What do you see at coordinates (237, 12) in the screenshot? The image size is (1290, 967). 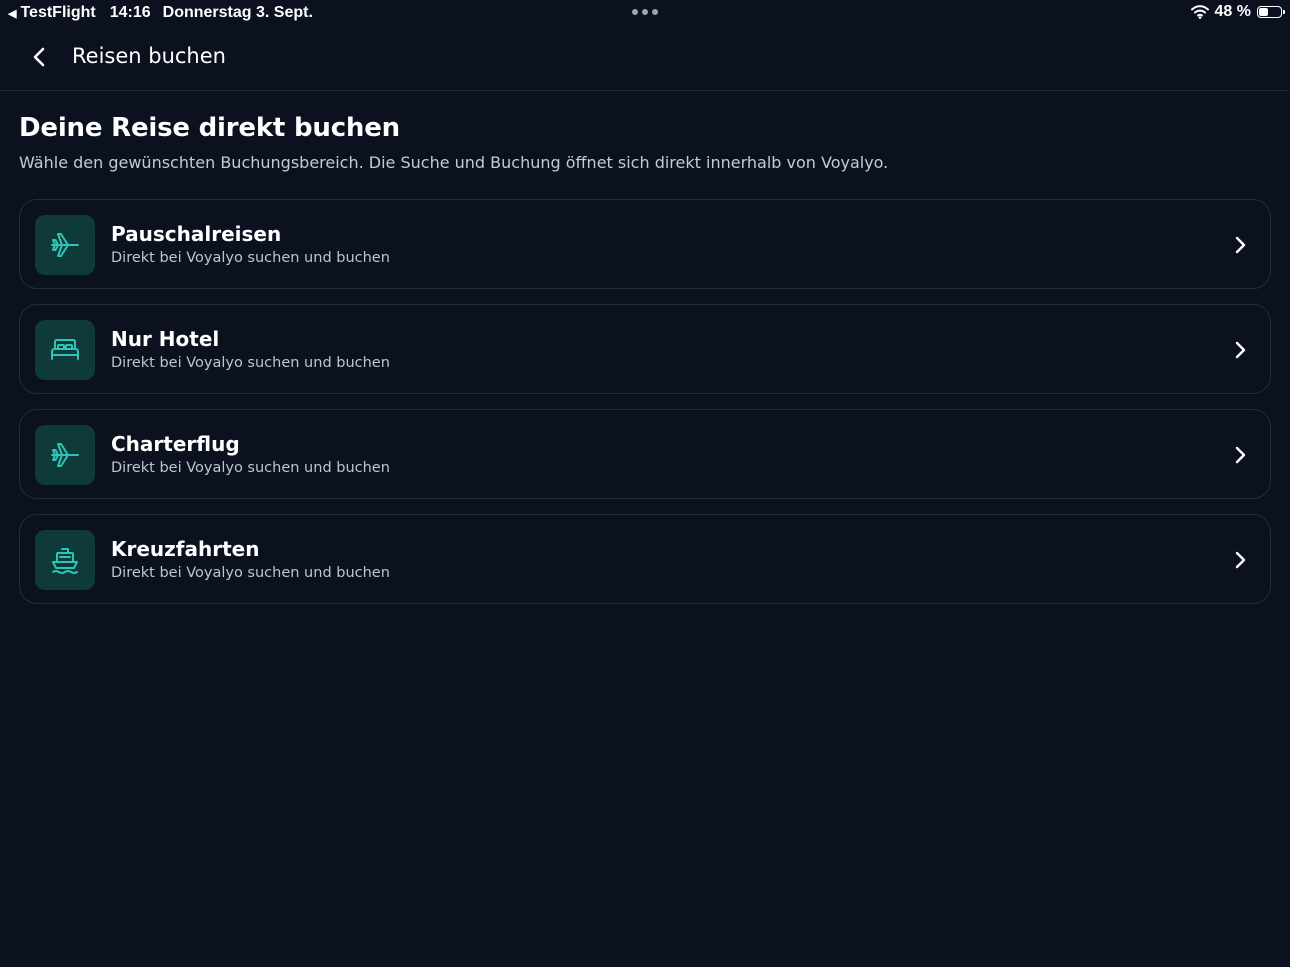 I see `status-date: Donnerstag 3. Sept.` at bounding box center [237, 12].